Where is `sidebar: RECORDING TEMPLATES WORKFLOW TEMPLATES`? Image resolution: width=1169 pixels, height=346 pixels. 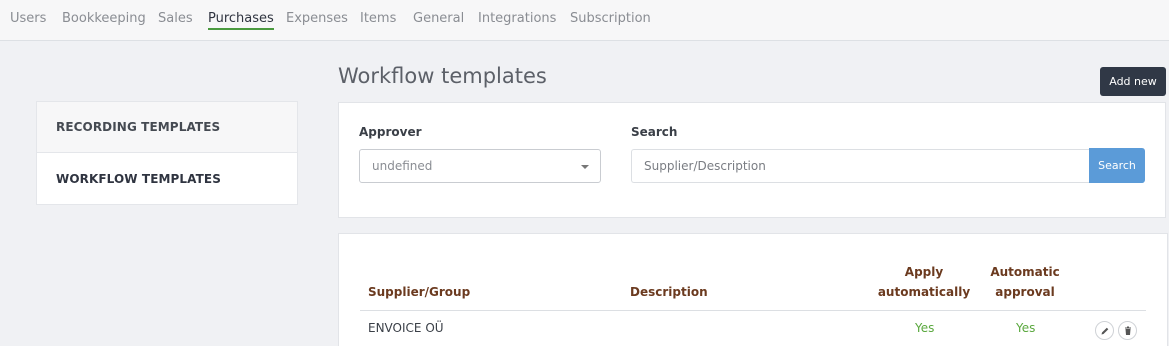 sidebar: RECORDING TEMPLATES WORKFLOW TEMPLATES is located at coordinates (167, 153).